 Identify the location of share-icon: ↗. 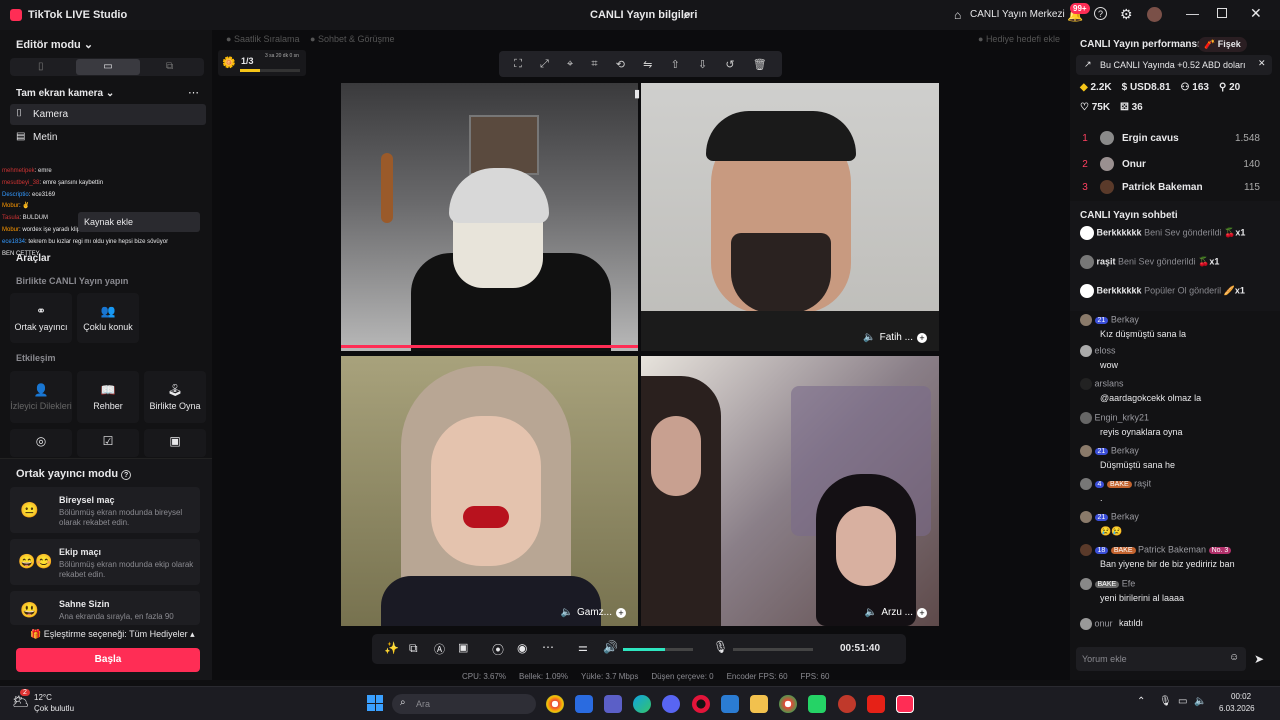
(686, 15).